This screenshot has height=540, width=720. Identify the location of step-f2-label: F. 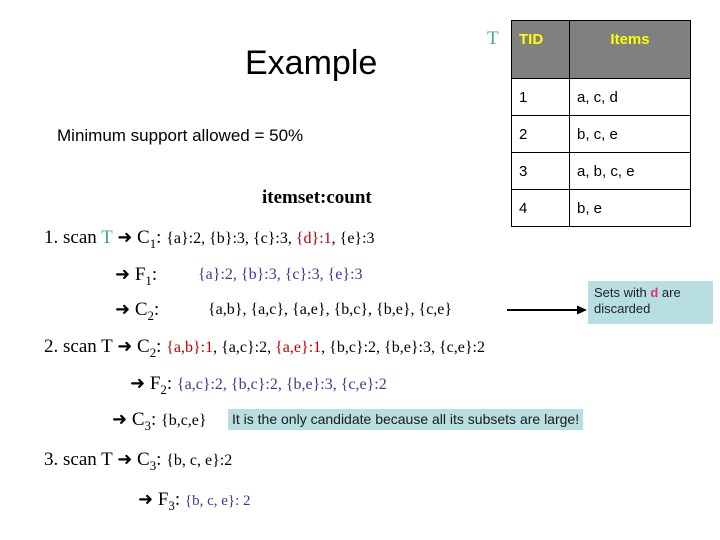
(155, 383).